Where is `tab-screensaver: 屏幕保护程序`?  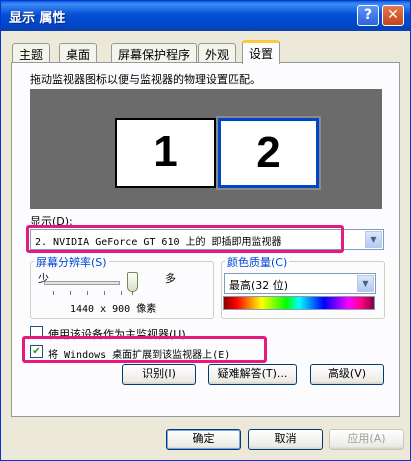
tab-screensaver: 屏幕保护程序 is located at coordinates (154, 53).